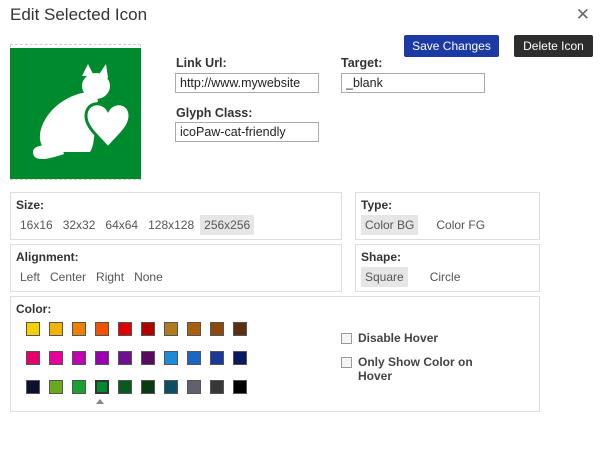 This screenshot has width=600, height=462. Describe the element at coordinates (30, 277) in the screenshot. I see `alignment-option-left: Left` at that location.